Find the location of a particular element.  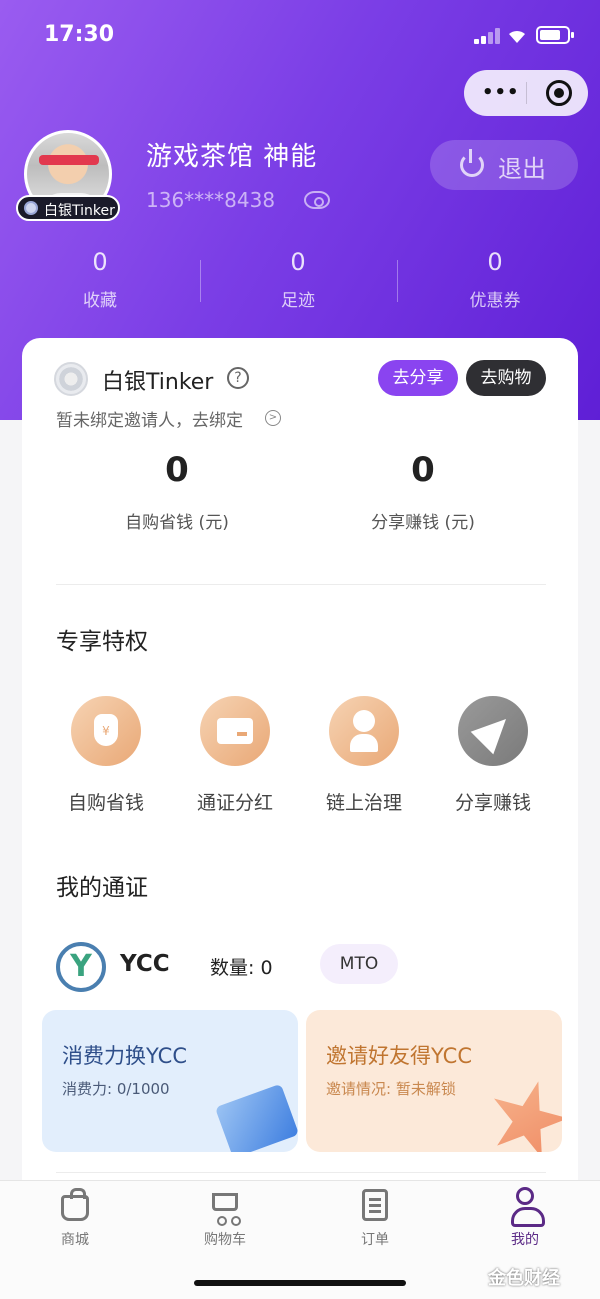

cart-icon is located at coordinates (225, 1209).